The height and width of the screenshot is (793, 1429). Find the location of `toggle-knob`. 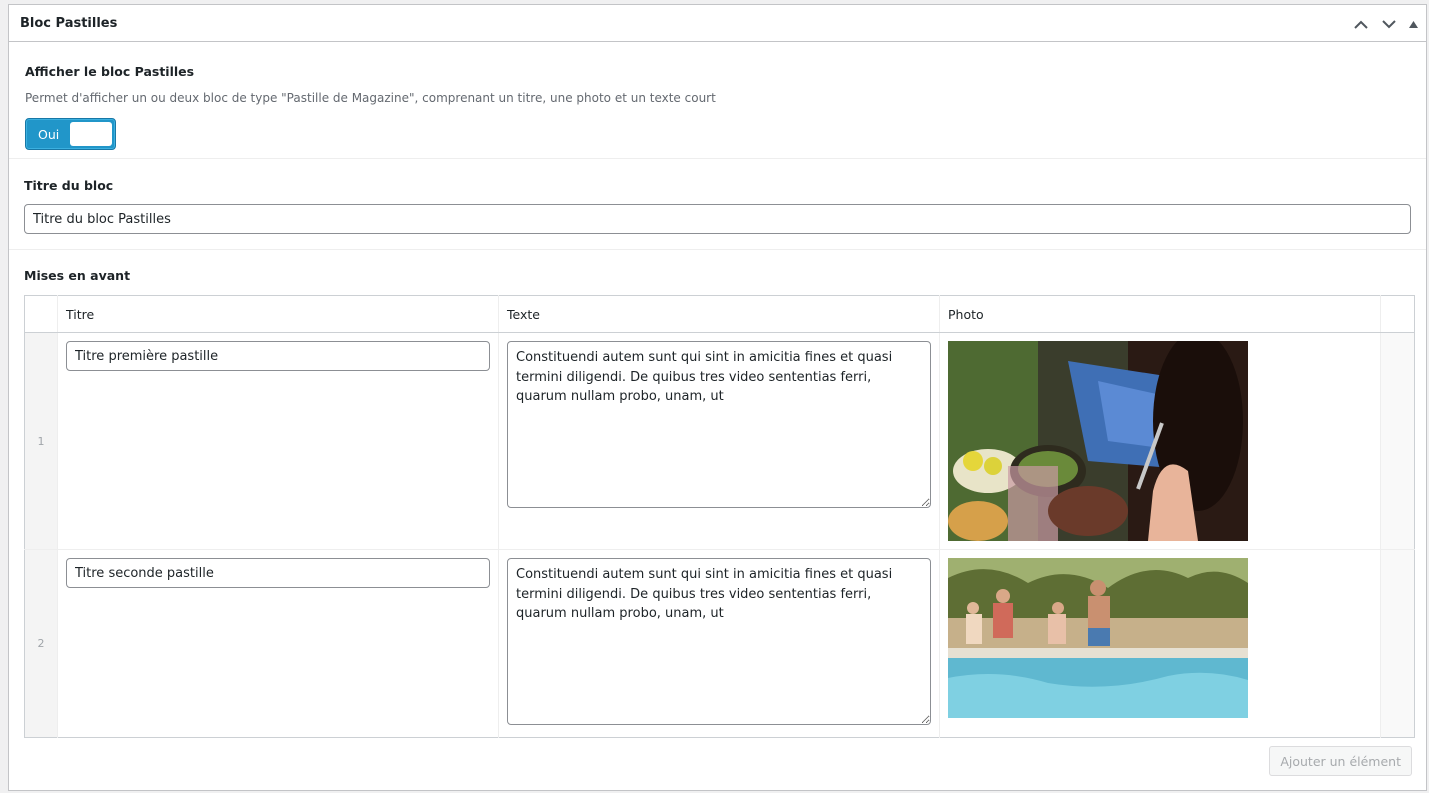

toggle-knob is located at coordinates (91, 134).